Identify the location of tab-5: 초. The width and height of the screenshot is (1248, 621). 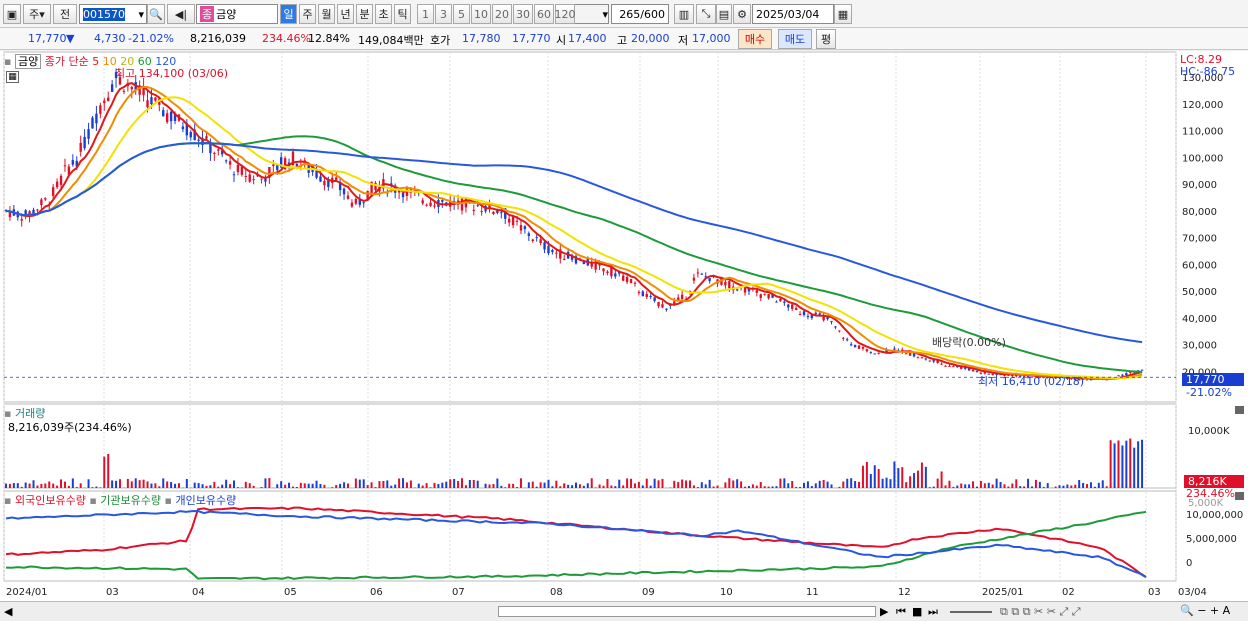
(383, 14).